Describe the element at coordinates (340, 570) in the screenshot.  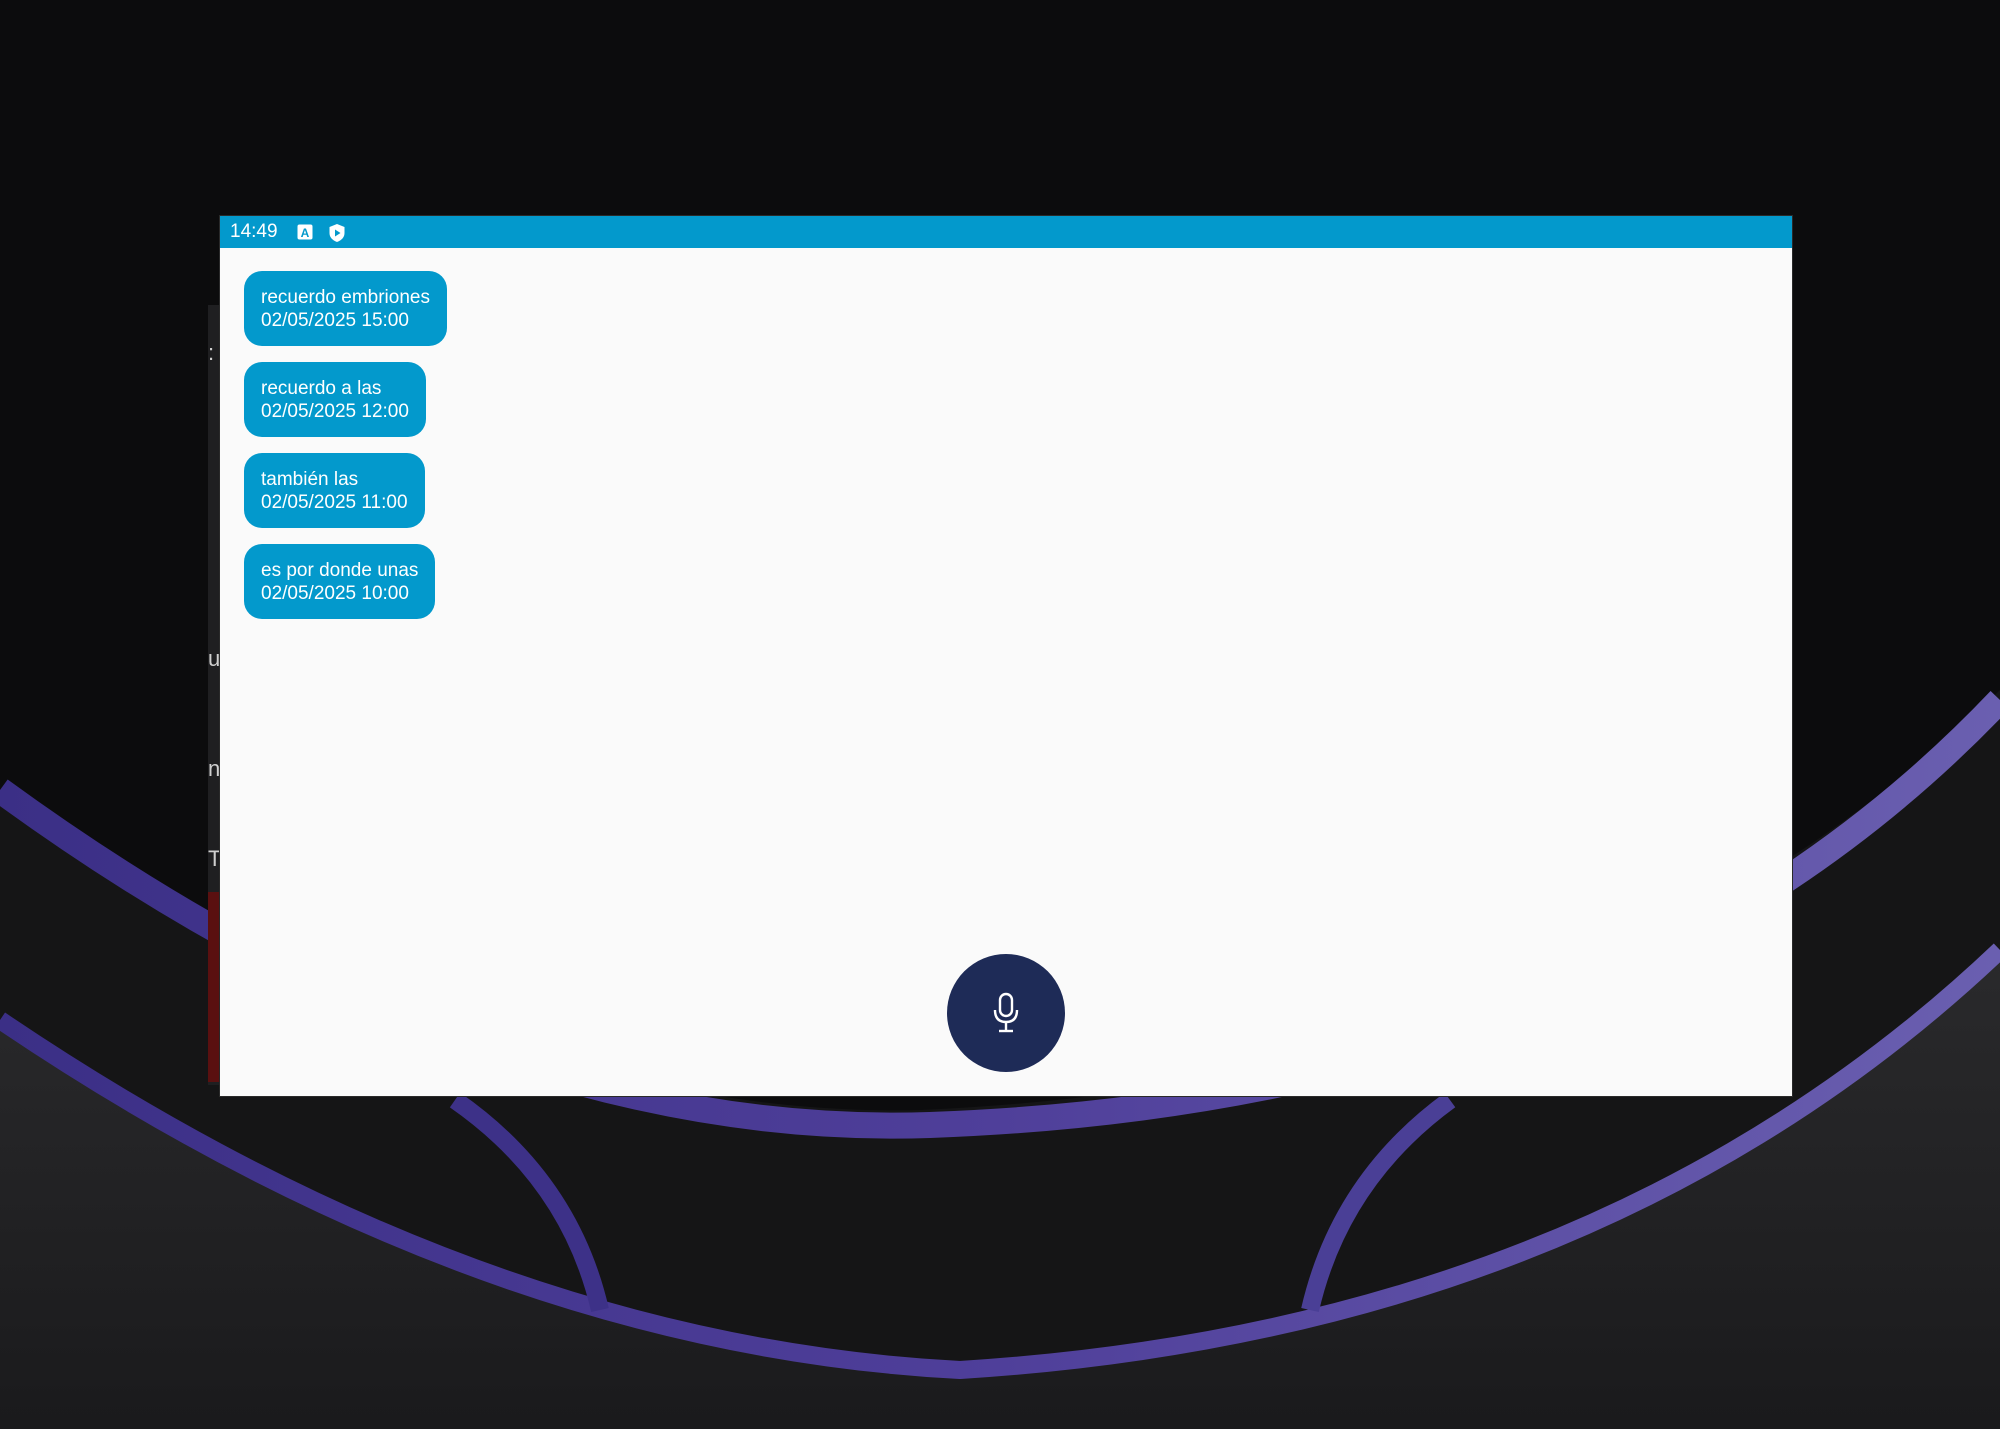
I see `reminder-text: es por donde unas` at that location.